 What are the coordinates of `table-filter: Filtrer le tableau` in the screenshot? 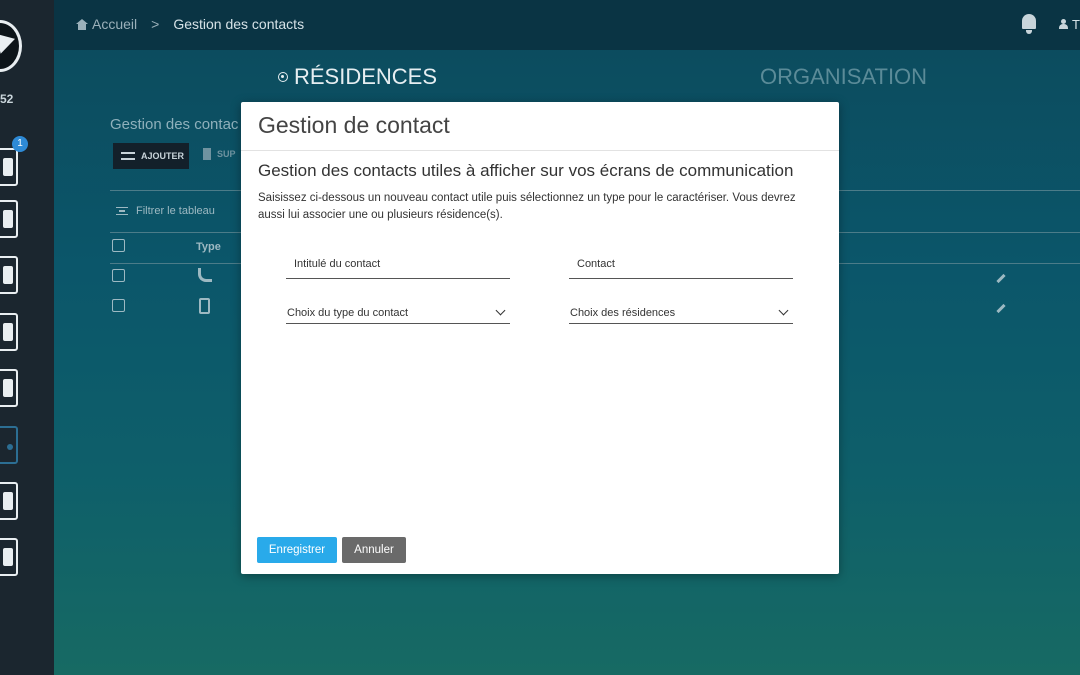 It's located at (165, 211).